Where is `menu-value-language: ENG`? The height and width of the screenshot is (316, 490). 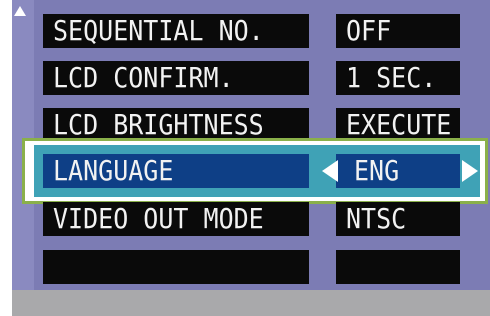 menu-value-language: ENG is located at coordinates (398, 171).